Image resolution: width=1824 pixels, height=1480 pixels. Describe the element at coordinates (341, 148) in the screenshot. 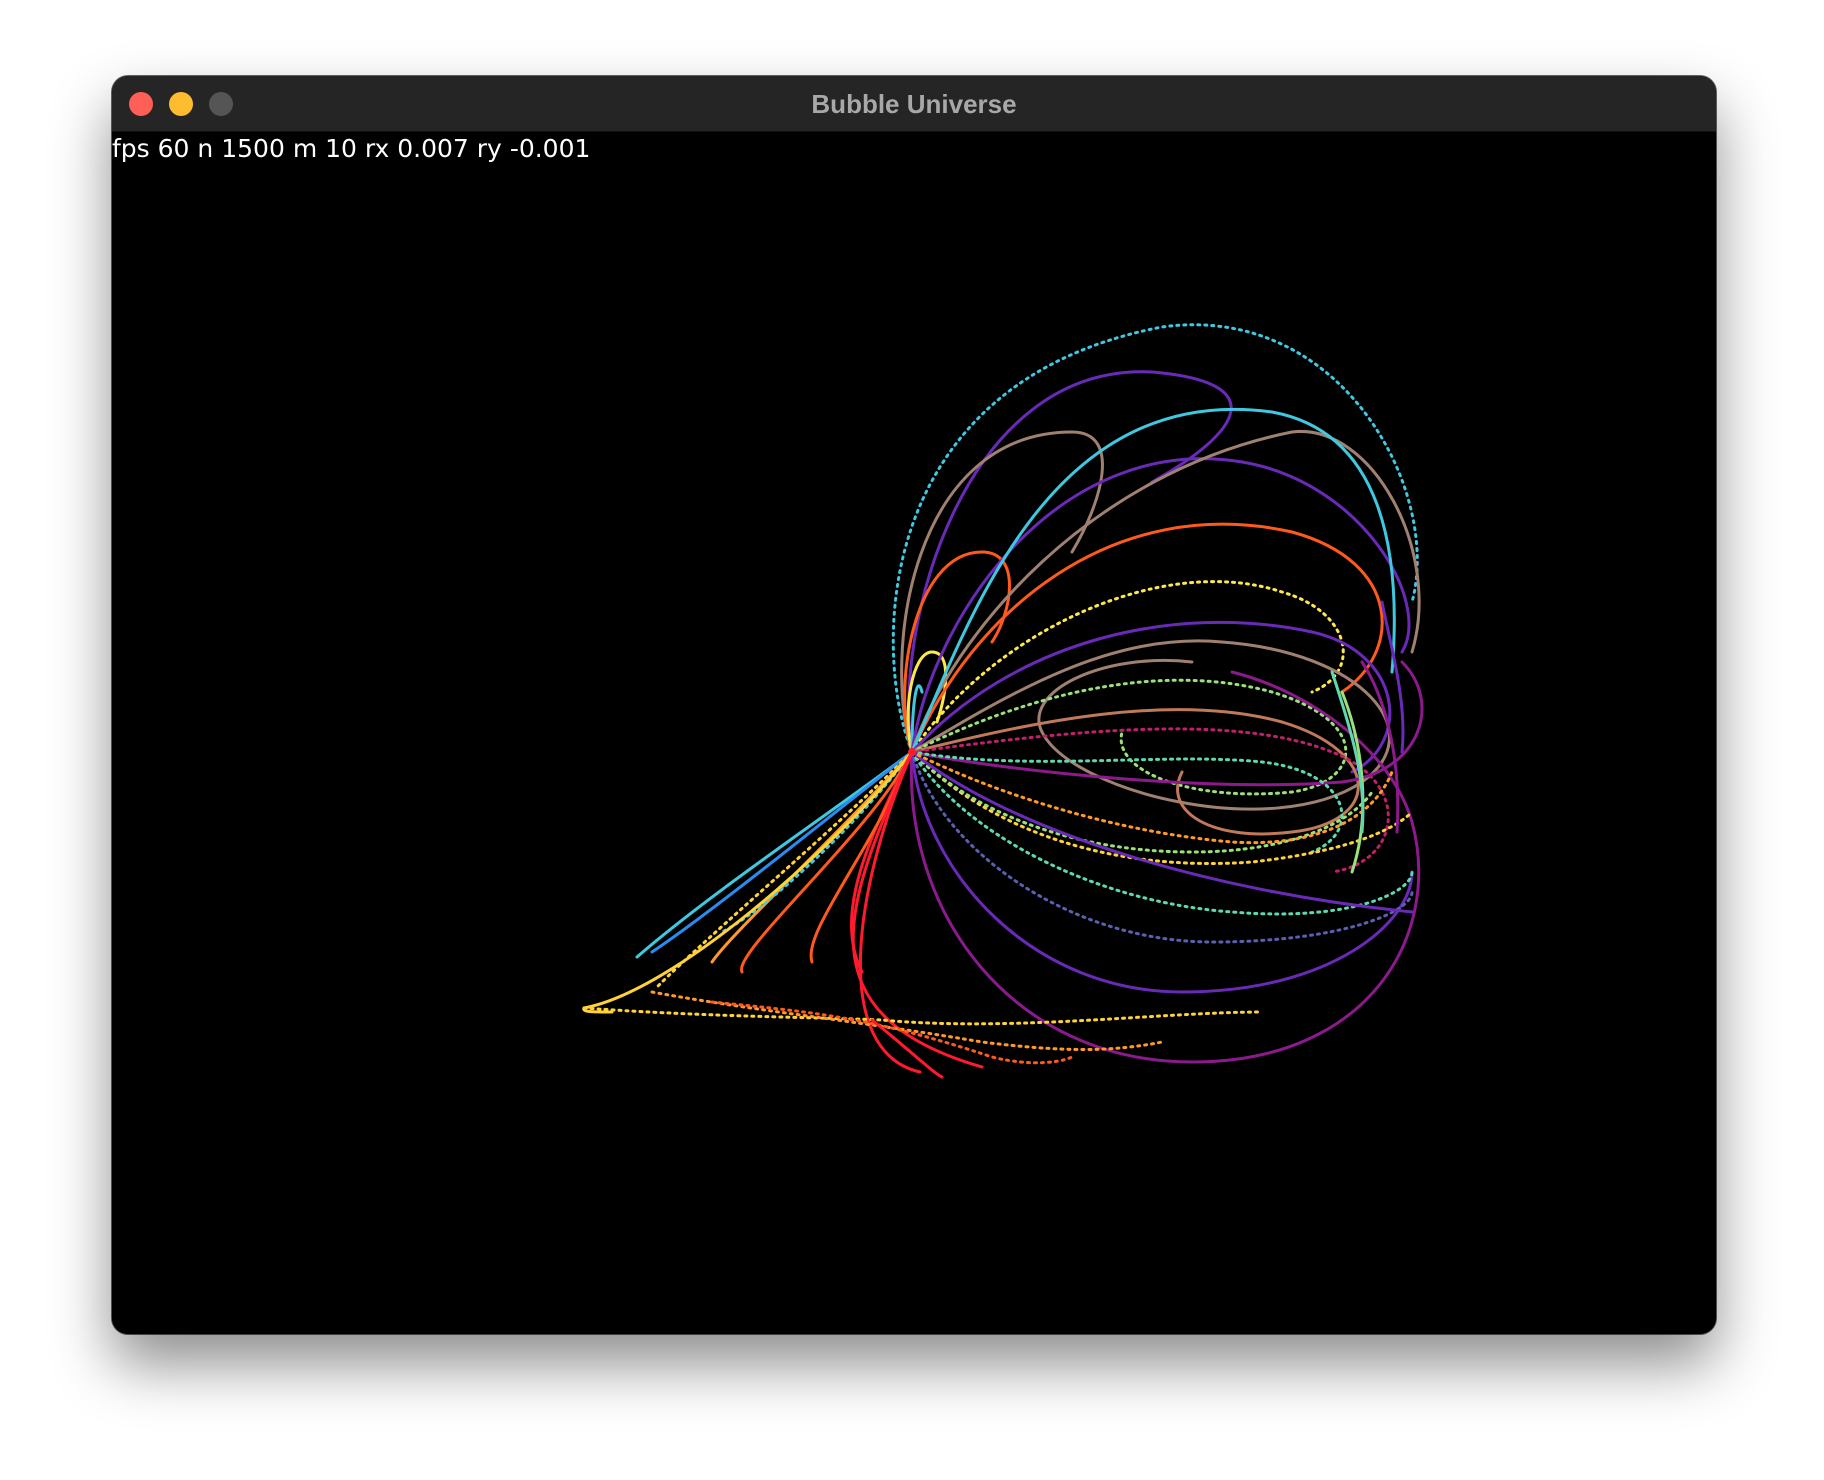

I see `m-value: 10` at that location.